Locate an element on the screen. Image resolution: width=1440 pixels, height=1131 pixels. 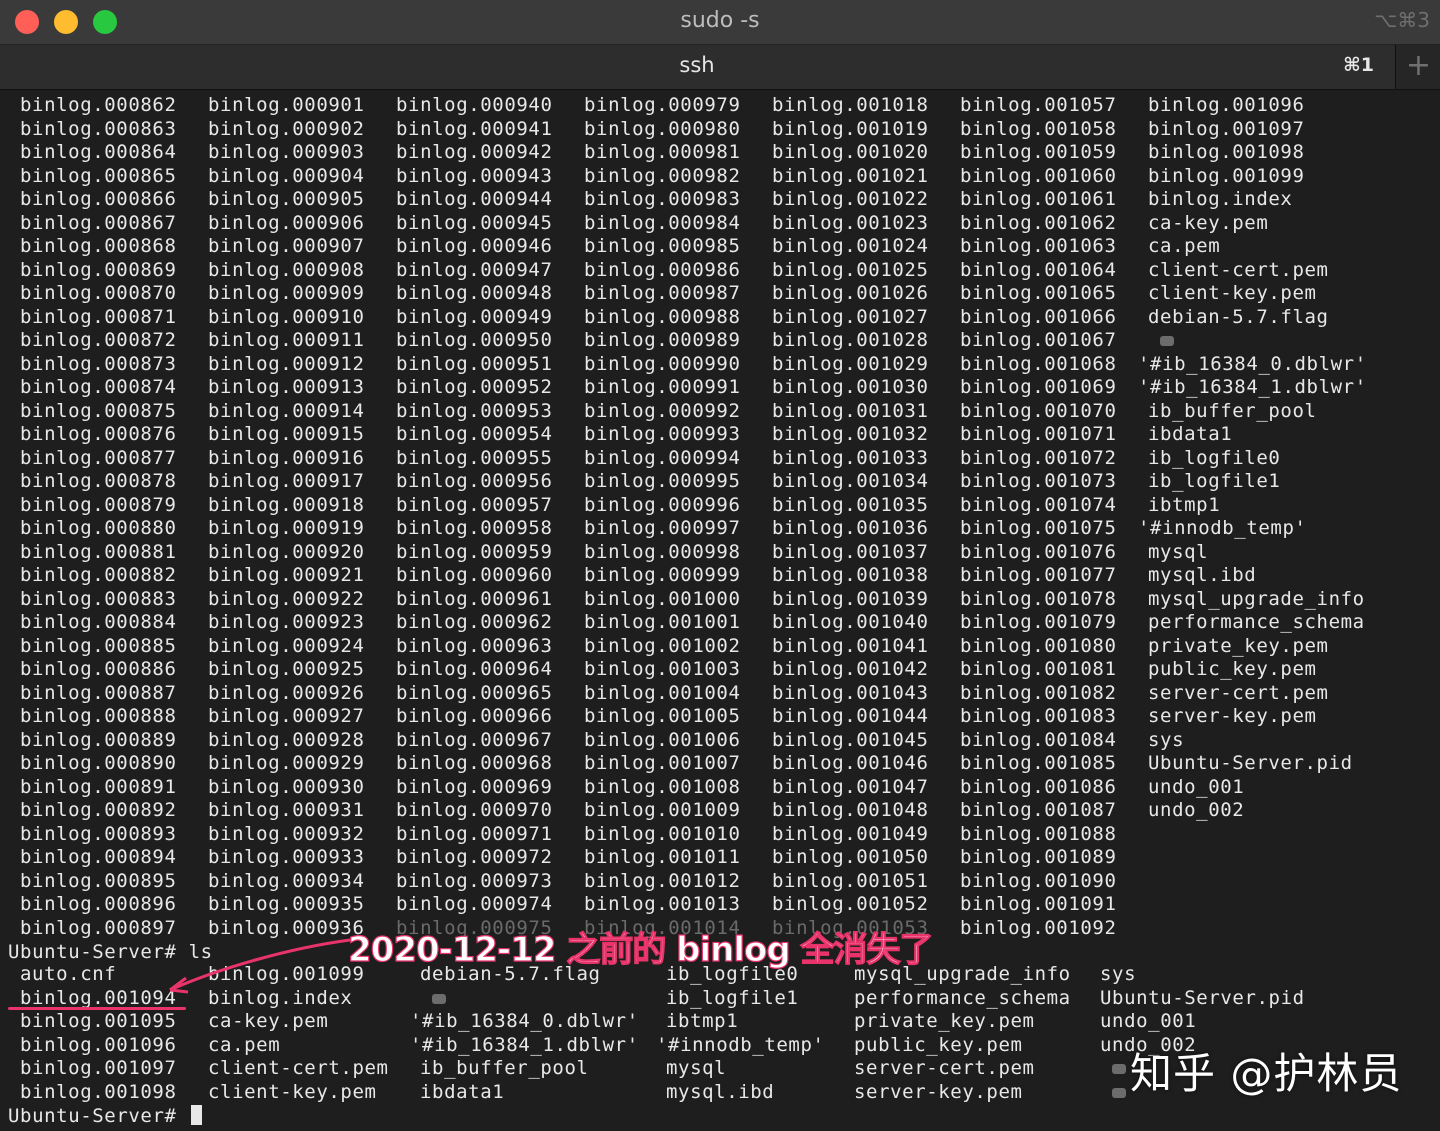
file-entry: binlog.000909 is located at coordinates (286, 293).